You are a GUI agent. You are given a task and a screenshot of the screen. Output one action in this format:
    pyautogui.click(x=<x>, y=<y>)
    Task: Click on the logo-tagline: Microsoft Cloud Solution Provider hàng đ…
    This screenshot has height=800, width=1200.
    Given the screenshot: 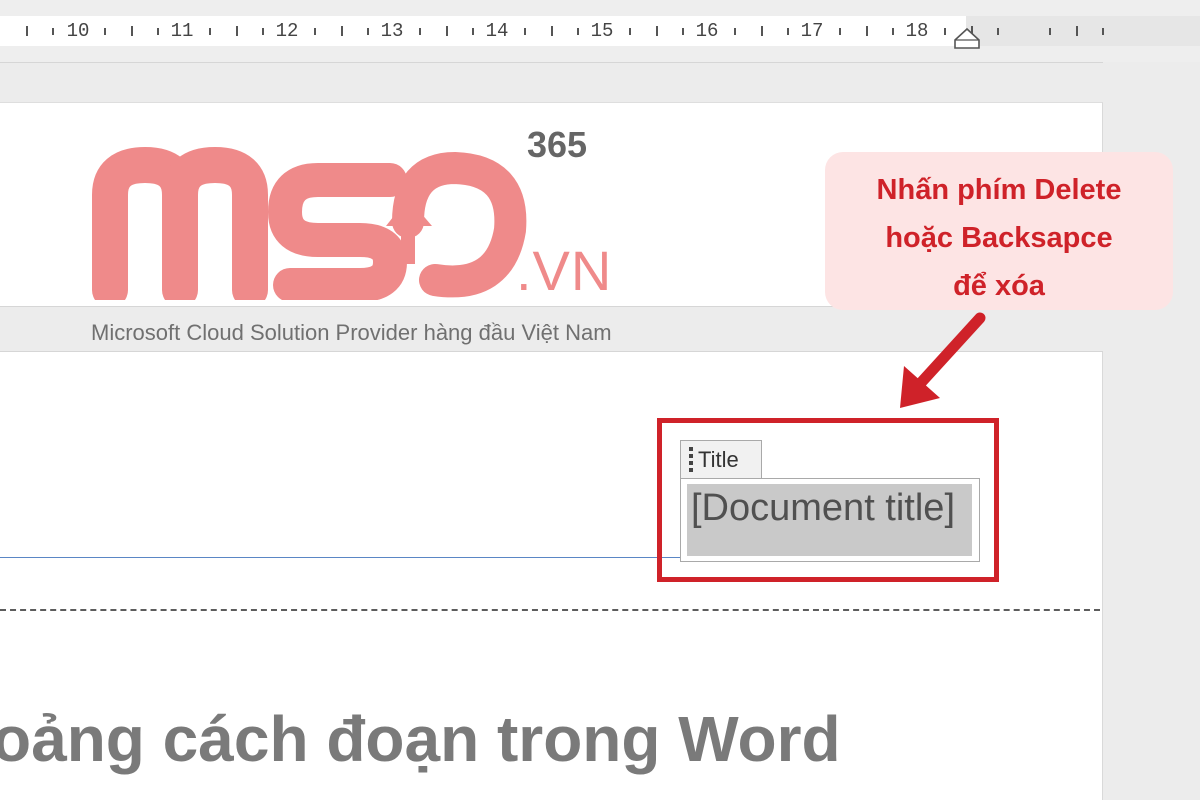 What is the action you would take?
    pyautogui.click(x=351, y=332)
    